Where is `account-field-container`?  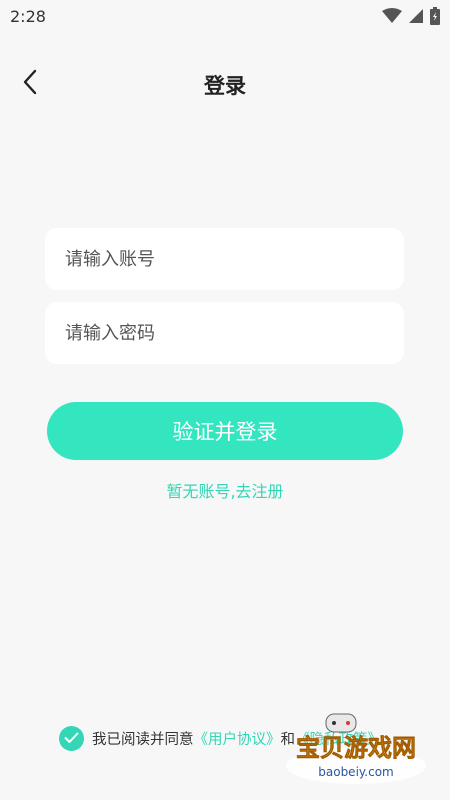 account-field-container is located at coordinates (224, 259).